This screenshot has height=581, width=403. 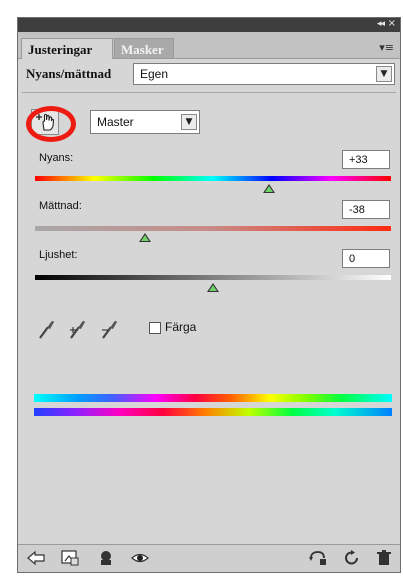 What do you see at coordinates (36, 558) in the screenshot?
I see `back-arrow-icon` at bounding box center [36, 558].